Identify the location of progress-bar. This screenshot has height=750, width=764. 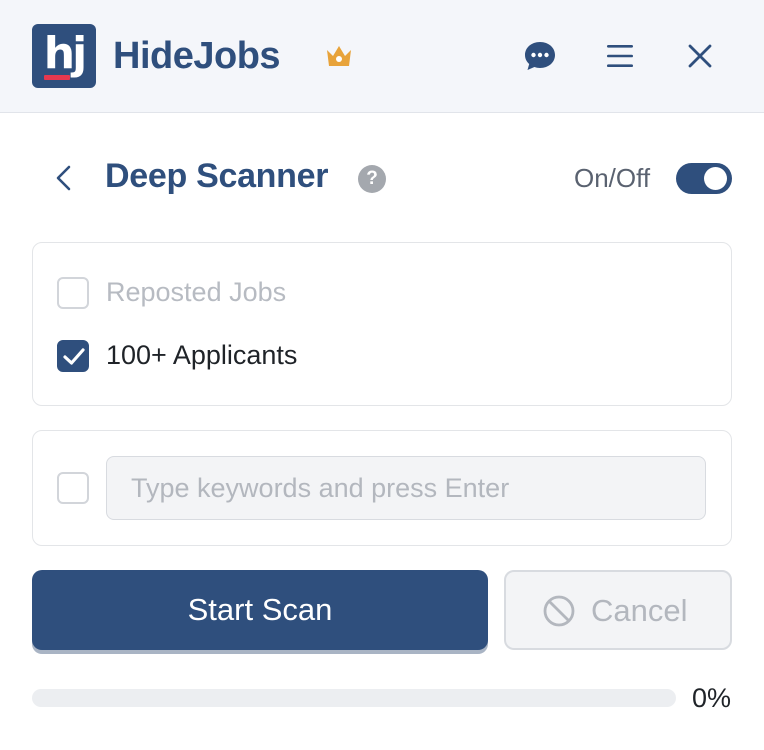
(354, 698).